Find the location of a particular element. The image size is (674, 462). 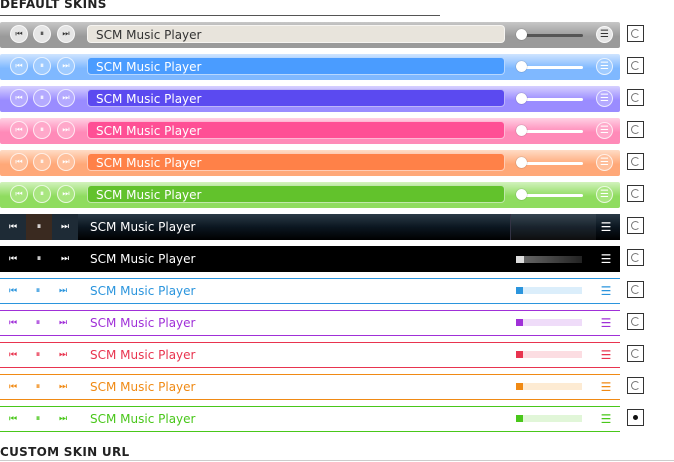

skin-option-black: ⏮ ⏸ ⏭ SCM Music Player ☰ is located at coordinates (337, 259).